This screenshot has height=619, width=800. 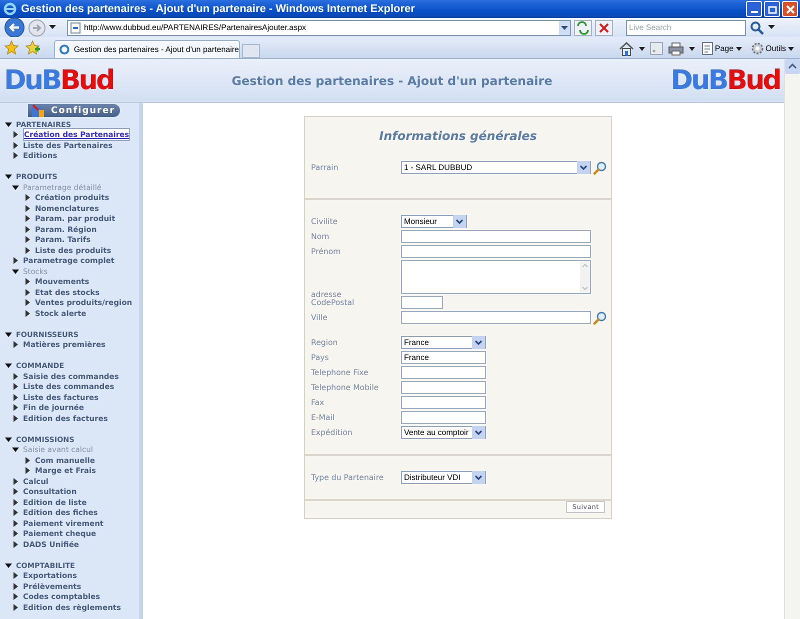 I want to click on search-field: Live Search, so click(x=686, y=28).